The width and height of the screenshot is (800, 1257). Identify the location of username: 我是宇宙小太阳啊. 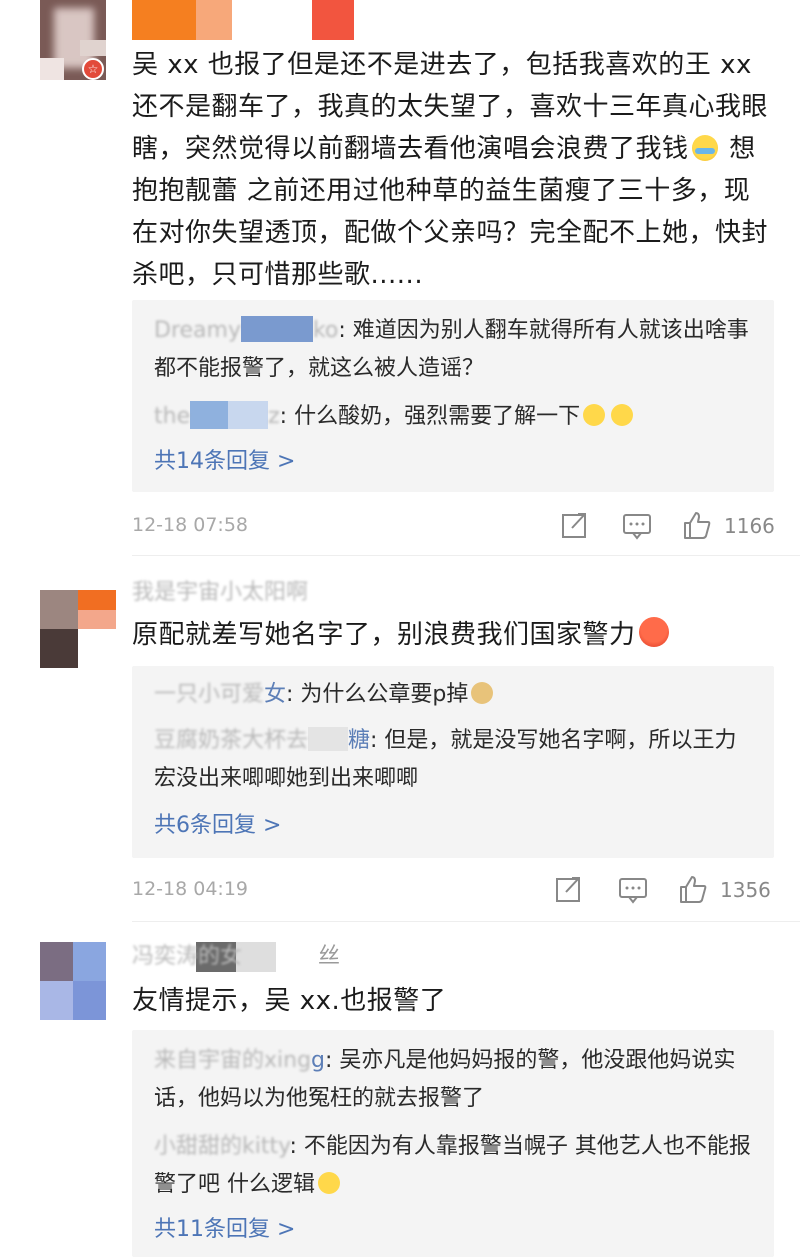
(220, 593).